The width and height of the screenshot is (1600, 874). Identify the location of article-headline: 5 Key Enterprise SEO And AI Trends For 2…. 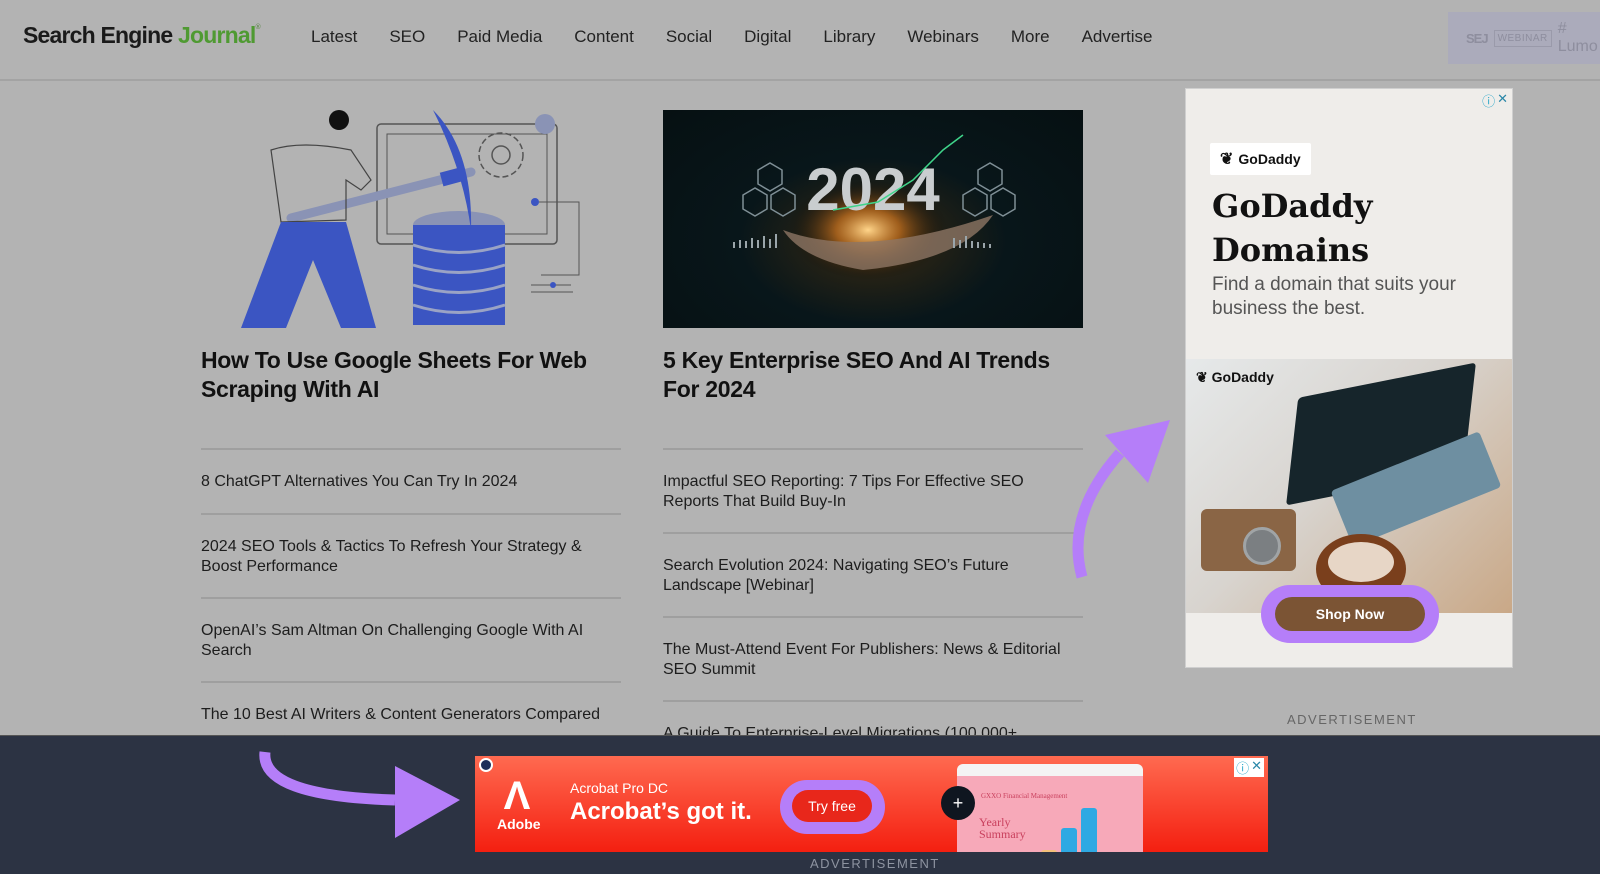
(873, 375).